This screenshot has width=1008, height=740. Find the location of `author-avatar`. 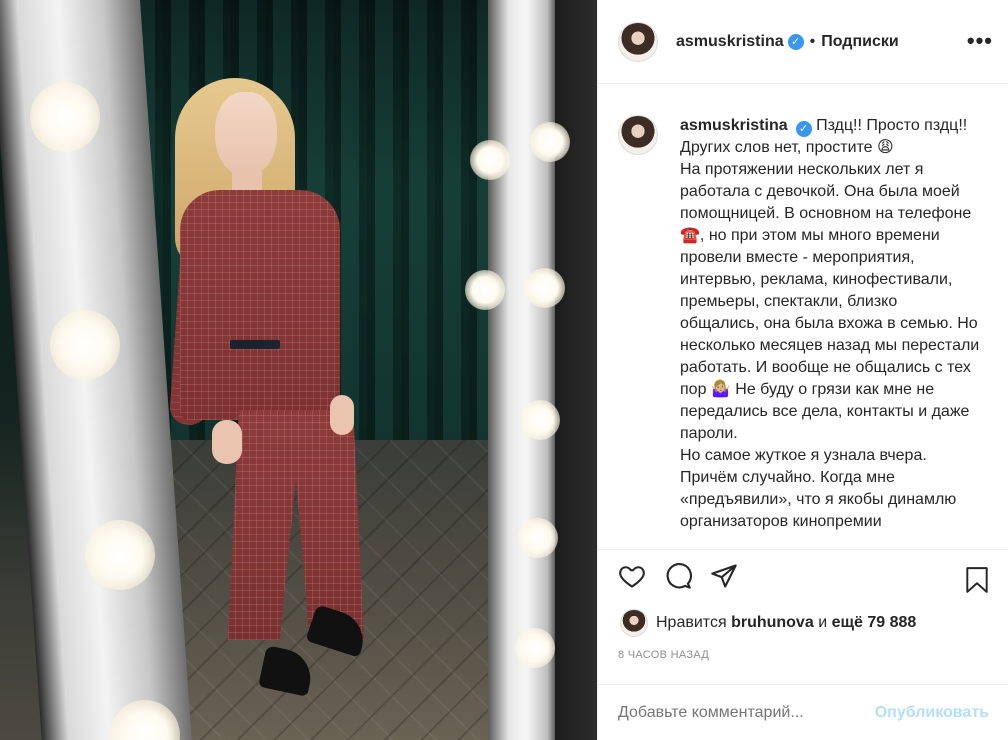

author-avatar is located at coordinates (638, 41).